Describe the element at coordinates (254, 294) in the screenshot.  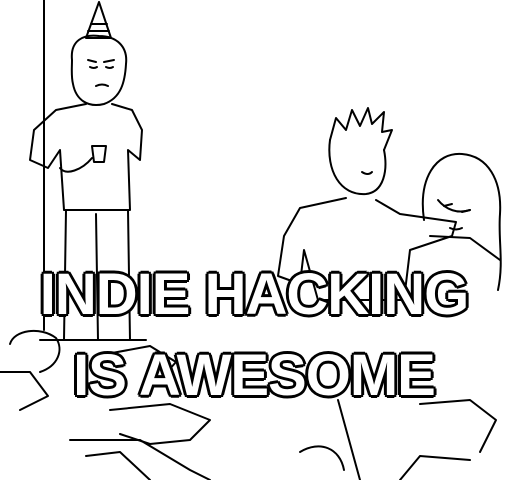
I see `caption-top-line: INDIE HACKING` at that location.